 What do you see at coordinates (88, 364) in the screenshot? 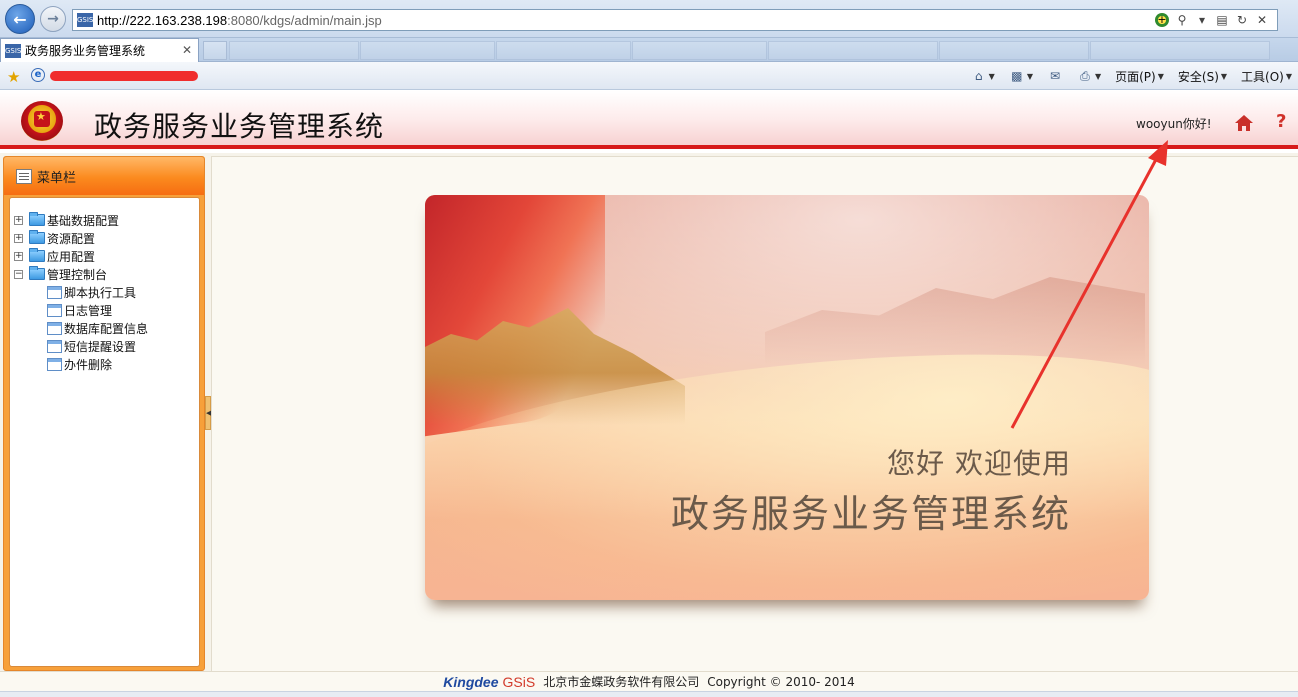
I see `tree-item-label: 办件删除` at bounding box center [88, 364].